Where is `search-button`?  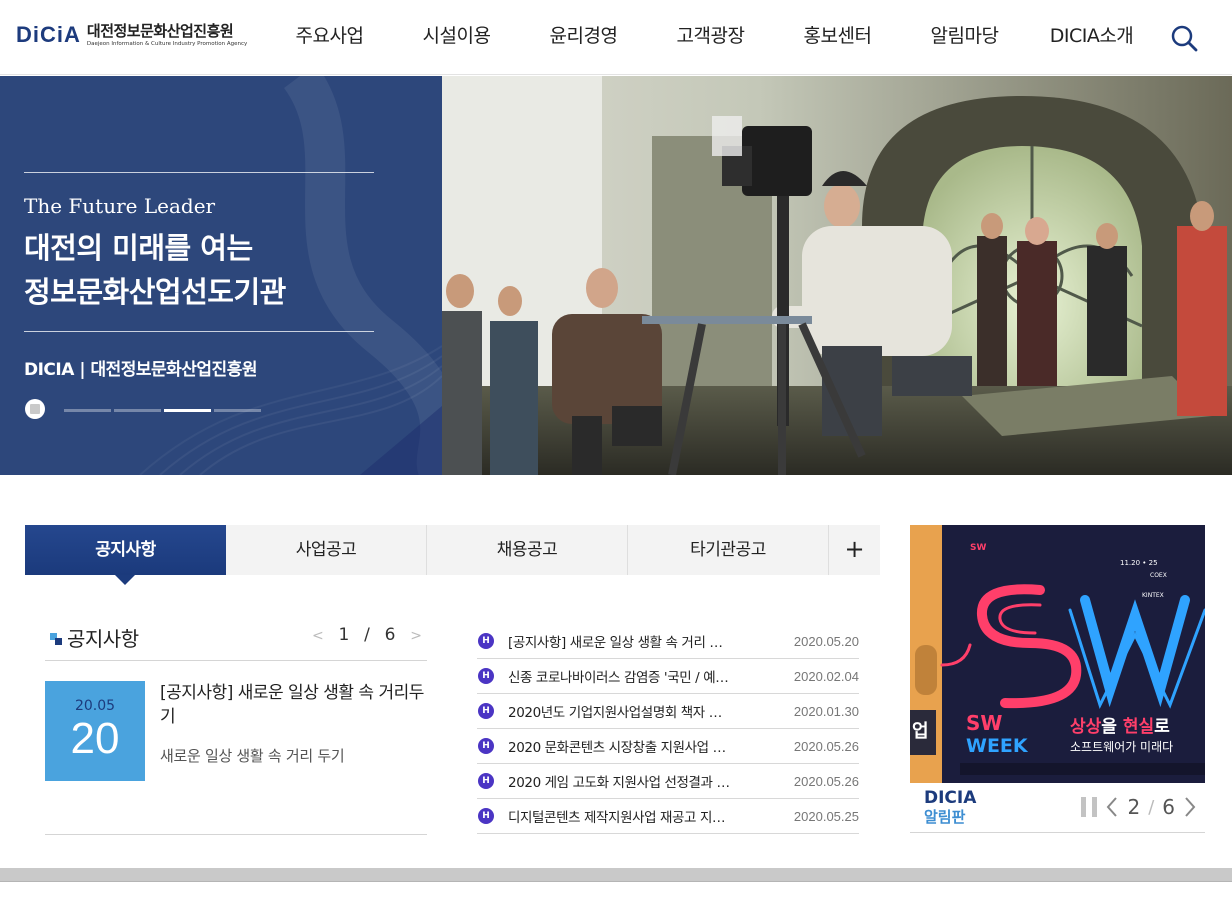 search-button is located at coordinates (1184, 38).